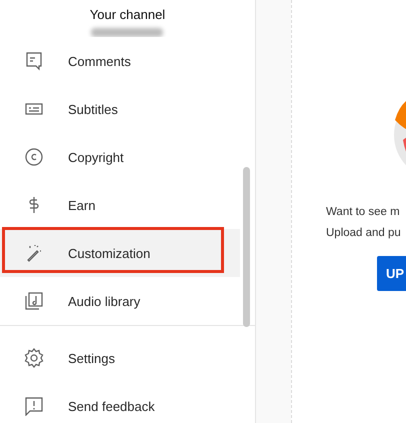 The height and width of the screenshot is (423, 406). I want to click on comment-icon, so click(34, 61).